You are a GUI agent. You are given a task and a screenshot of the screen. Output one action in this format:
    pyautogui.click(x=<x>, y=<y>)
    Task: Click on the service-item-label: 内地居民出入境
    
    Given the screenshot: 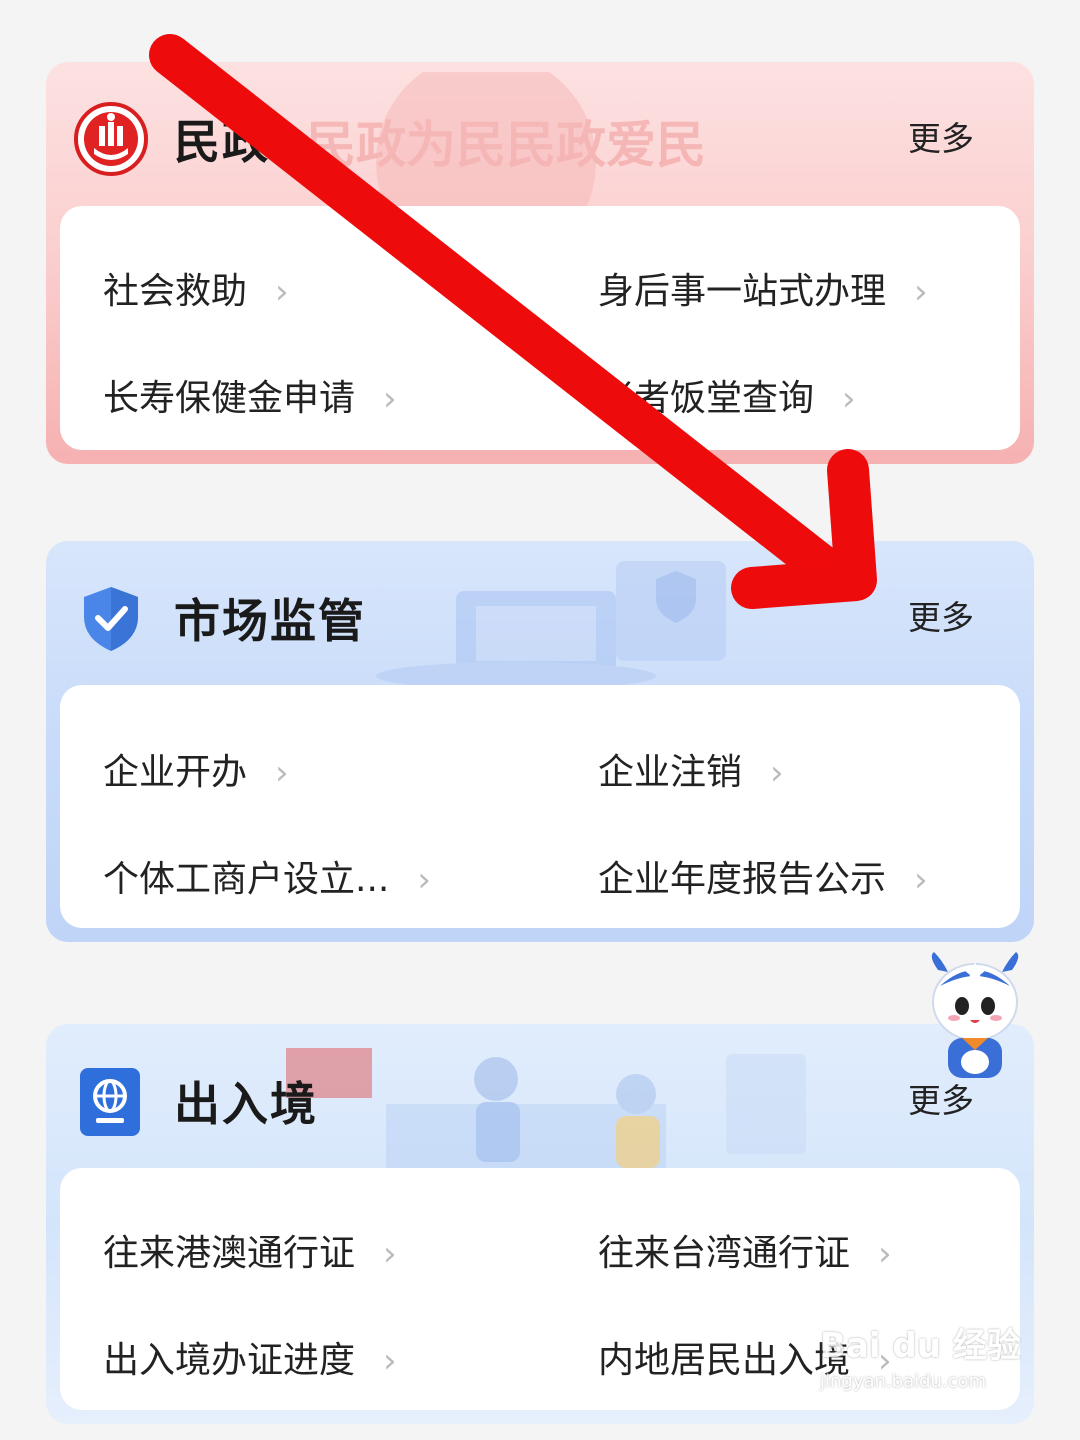 What is the action you would take?
    pyautogui.click(x=724, y=1360)
    